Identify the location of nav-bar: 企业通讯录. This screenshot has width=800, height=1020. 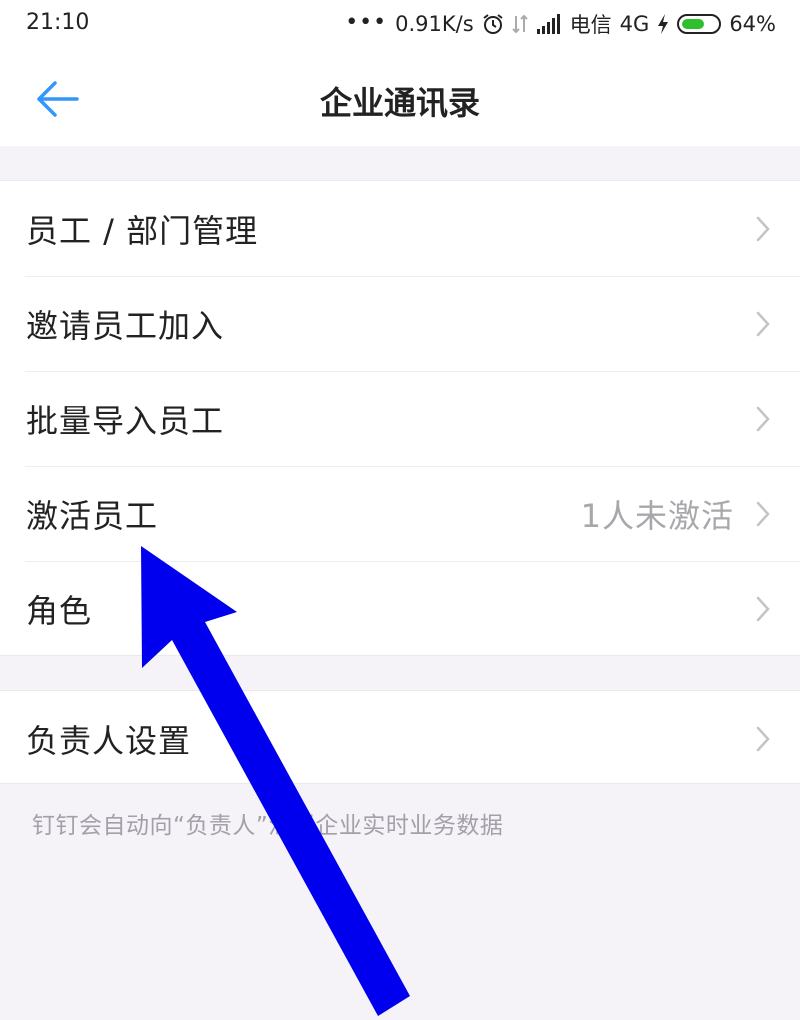
(400, 98).